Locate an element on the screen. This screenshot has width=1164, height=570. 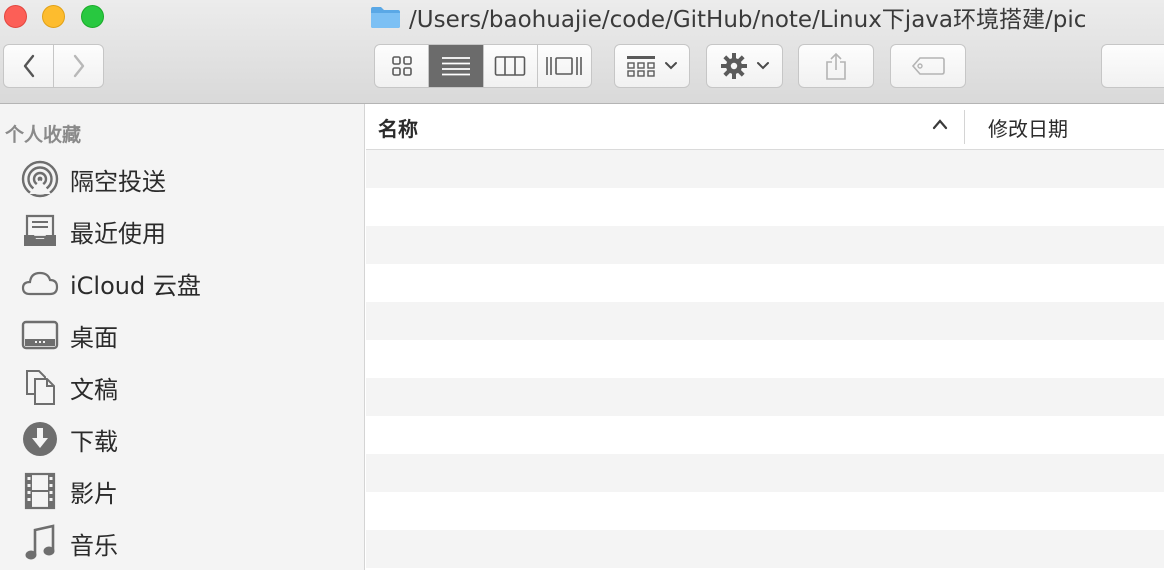
search-field is located at coordinates (1132, 66).